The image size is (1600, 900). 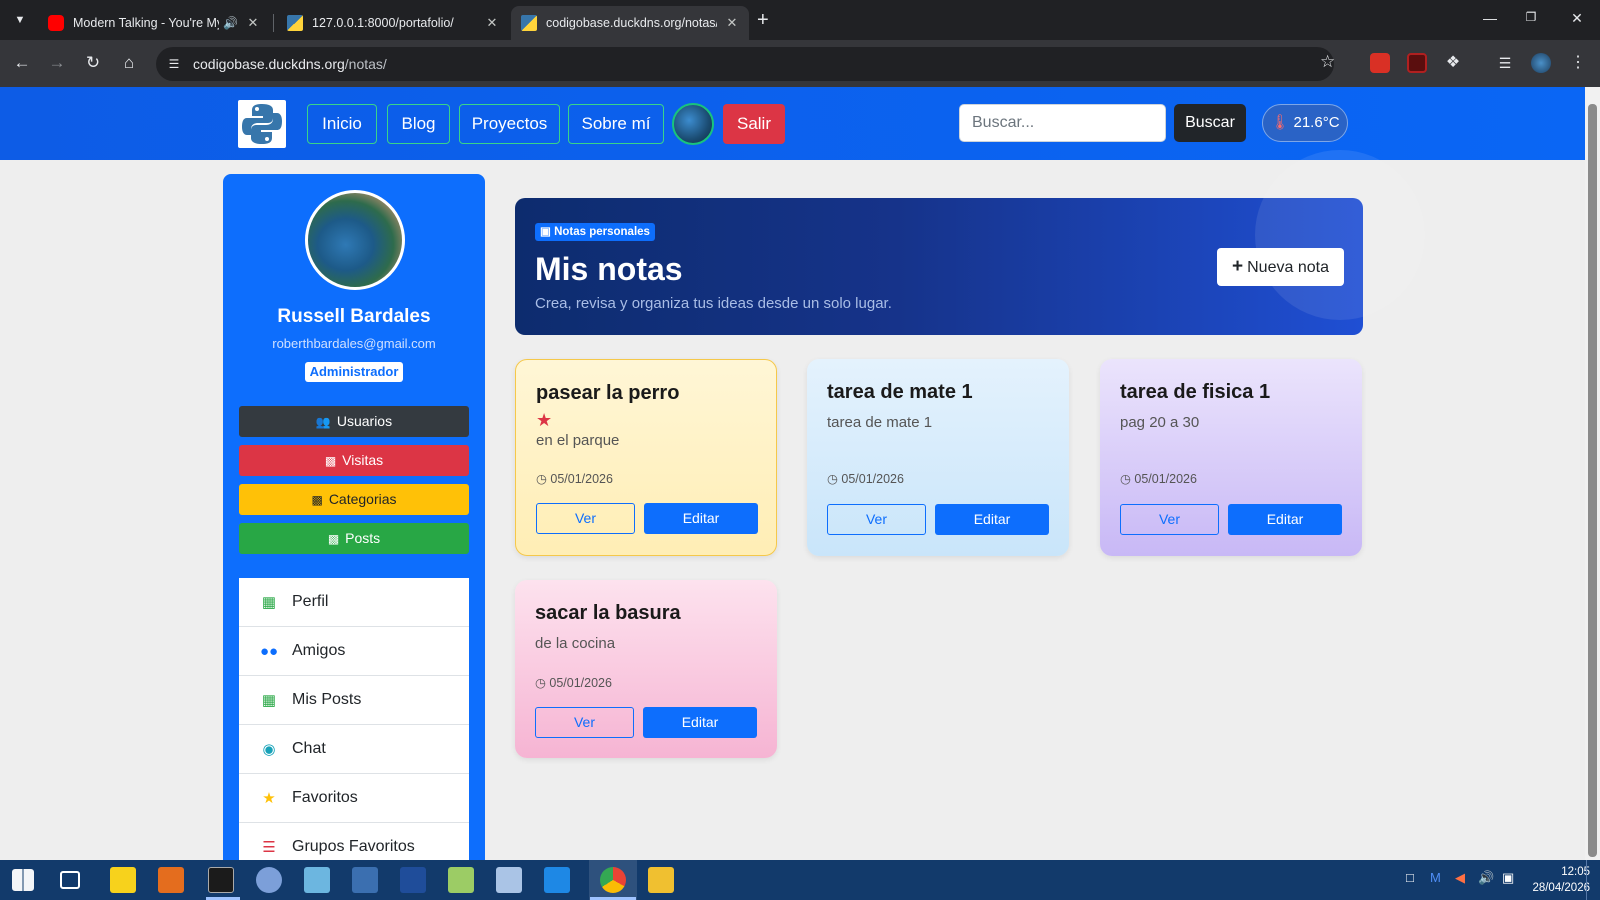 I want to click on more-menu-icon: ⋮, so click(x=1578, y=63).